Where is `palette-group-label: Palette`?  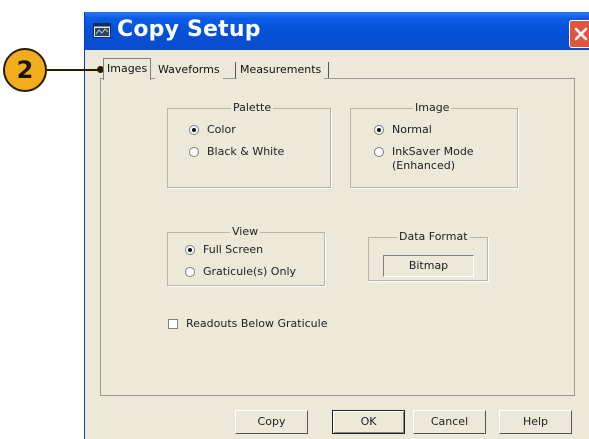 palette-group-label: Palette is located at coordinates (252, 107).